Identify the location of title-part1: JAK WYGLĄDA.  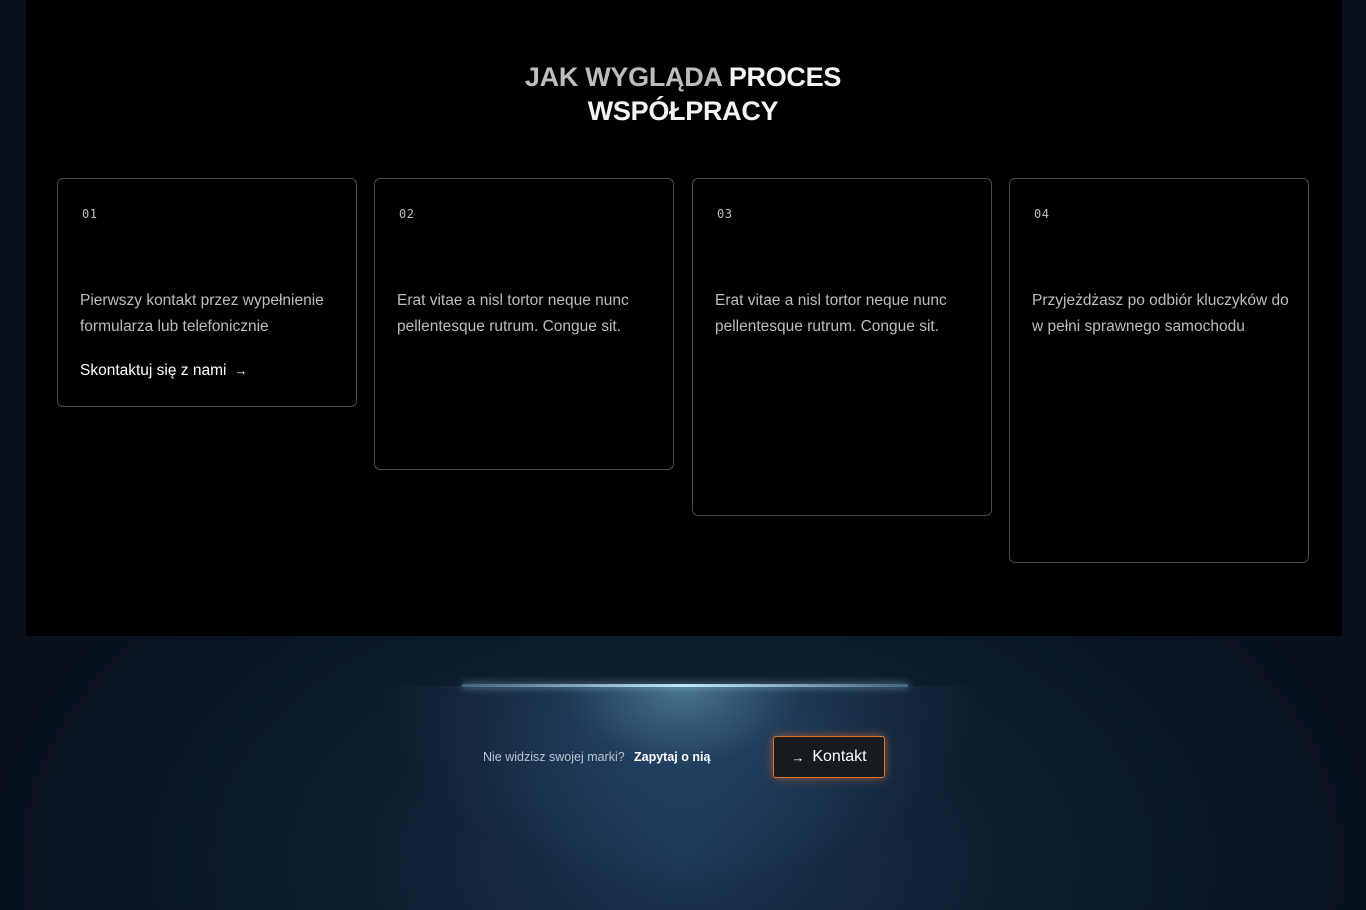
(623, 77).